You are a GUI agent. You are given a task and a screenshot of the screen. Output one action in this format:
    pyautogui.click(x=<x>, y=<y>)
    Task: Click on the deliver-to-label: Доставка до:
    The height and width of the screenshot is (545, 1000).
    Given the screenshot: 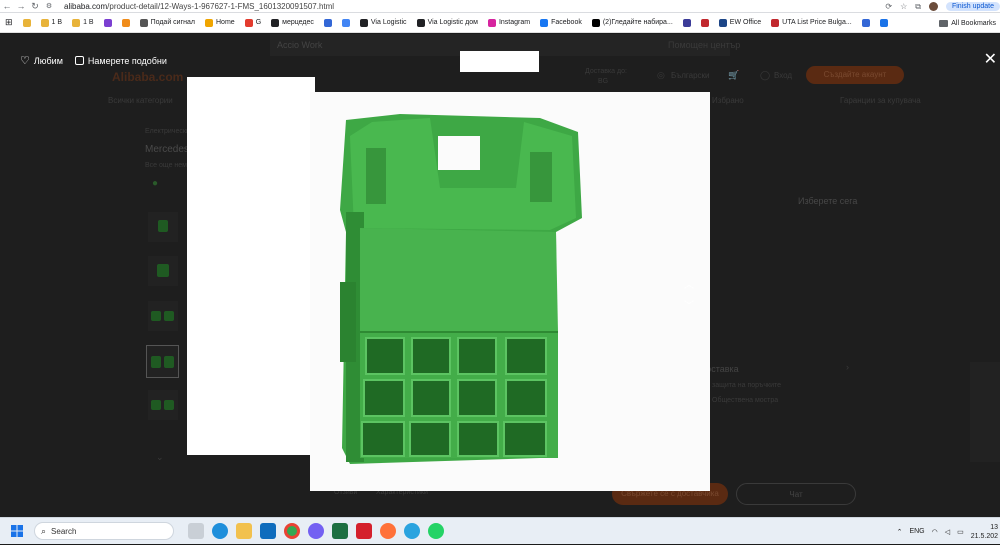 What is the action you would take?
    pyautogui.click(x=606, y=71)
    